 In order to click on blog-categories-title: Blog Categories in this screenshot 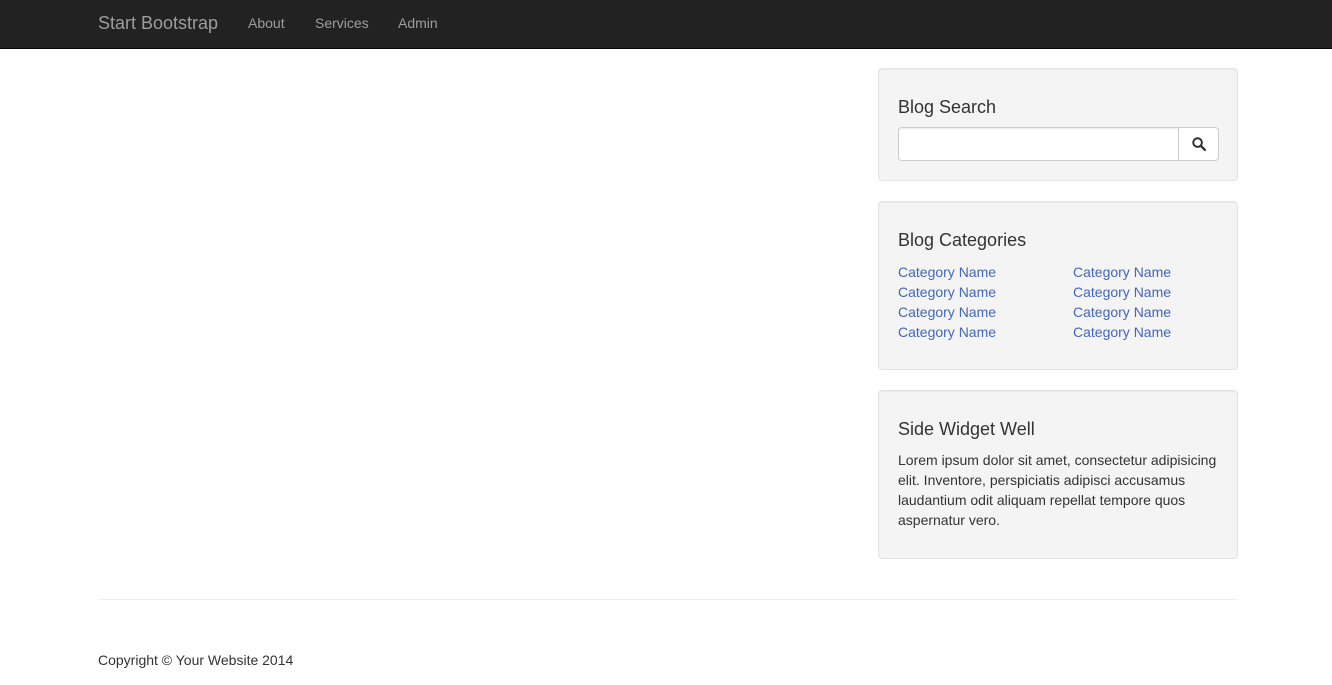, I will do `click(962, 240)`.